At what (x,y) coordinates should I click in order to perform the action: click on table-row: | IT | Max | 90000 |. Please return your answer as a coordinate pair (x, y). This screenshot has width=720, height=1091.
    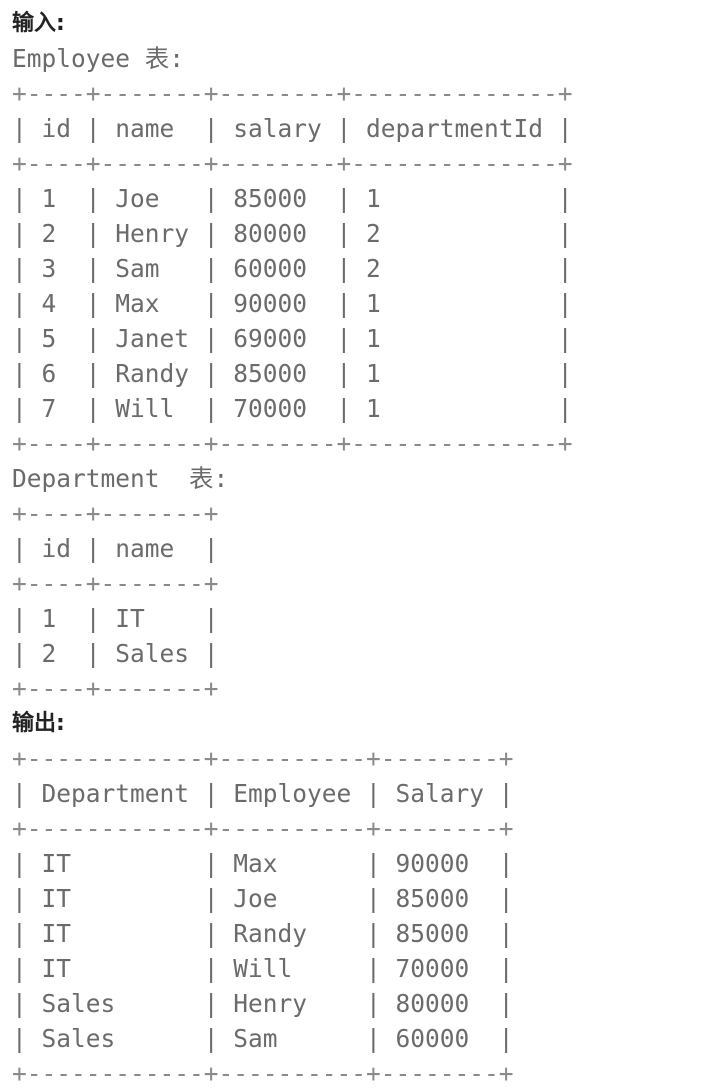
    Looking at the image, I should click on (263, 863).